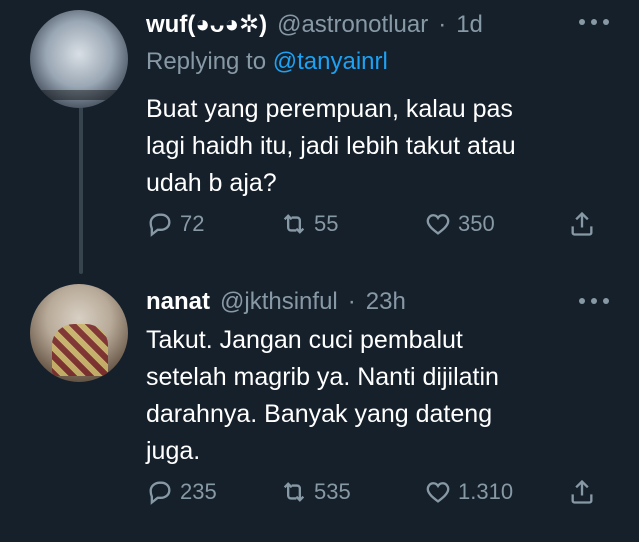  I want to click on tweet-header: wuf(◕ᴗ◕✲) @astronotluar · 1d, so click(314, 24).